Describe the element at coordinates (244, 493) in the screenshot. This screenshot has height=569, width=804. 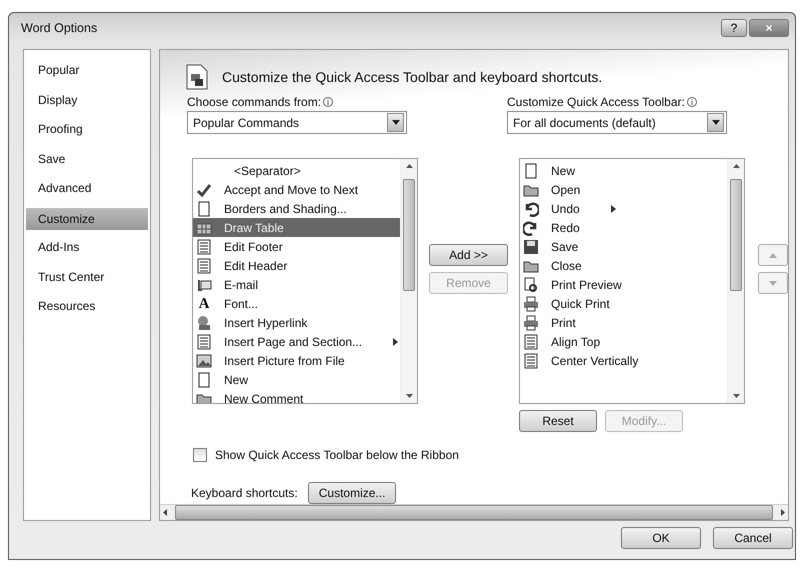
I see `field-label: Keyboard shortcuts:` at that location.